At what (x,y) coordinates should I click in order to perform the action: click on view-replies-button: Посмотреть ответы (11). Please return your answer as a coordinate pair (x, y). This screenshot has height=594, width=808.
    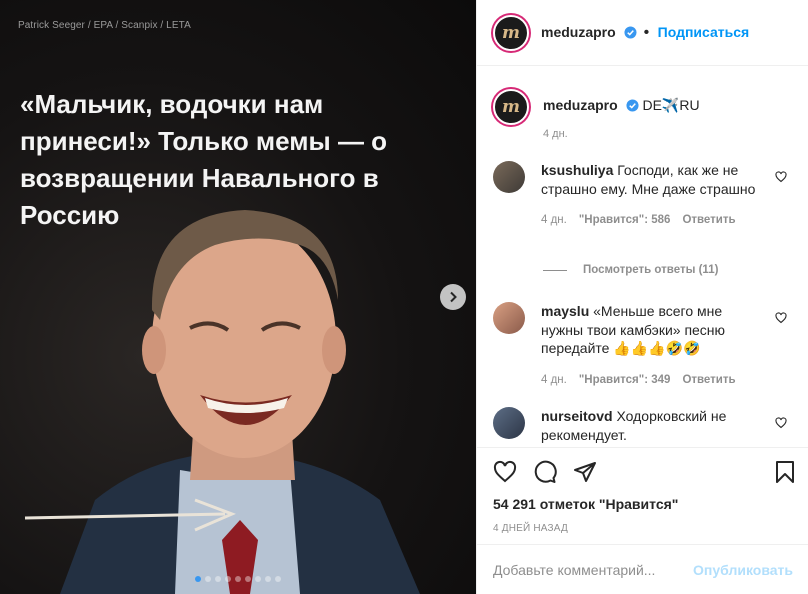
    Looking at the image, I should click on (630, 270).